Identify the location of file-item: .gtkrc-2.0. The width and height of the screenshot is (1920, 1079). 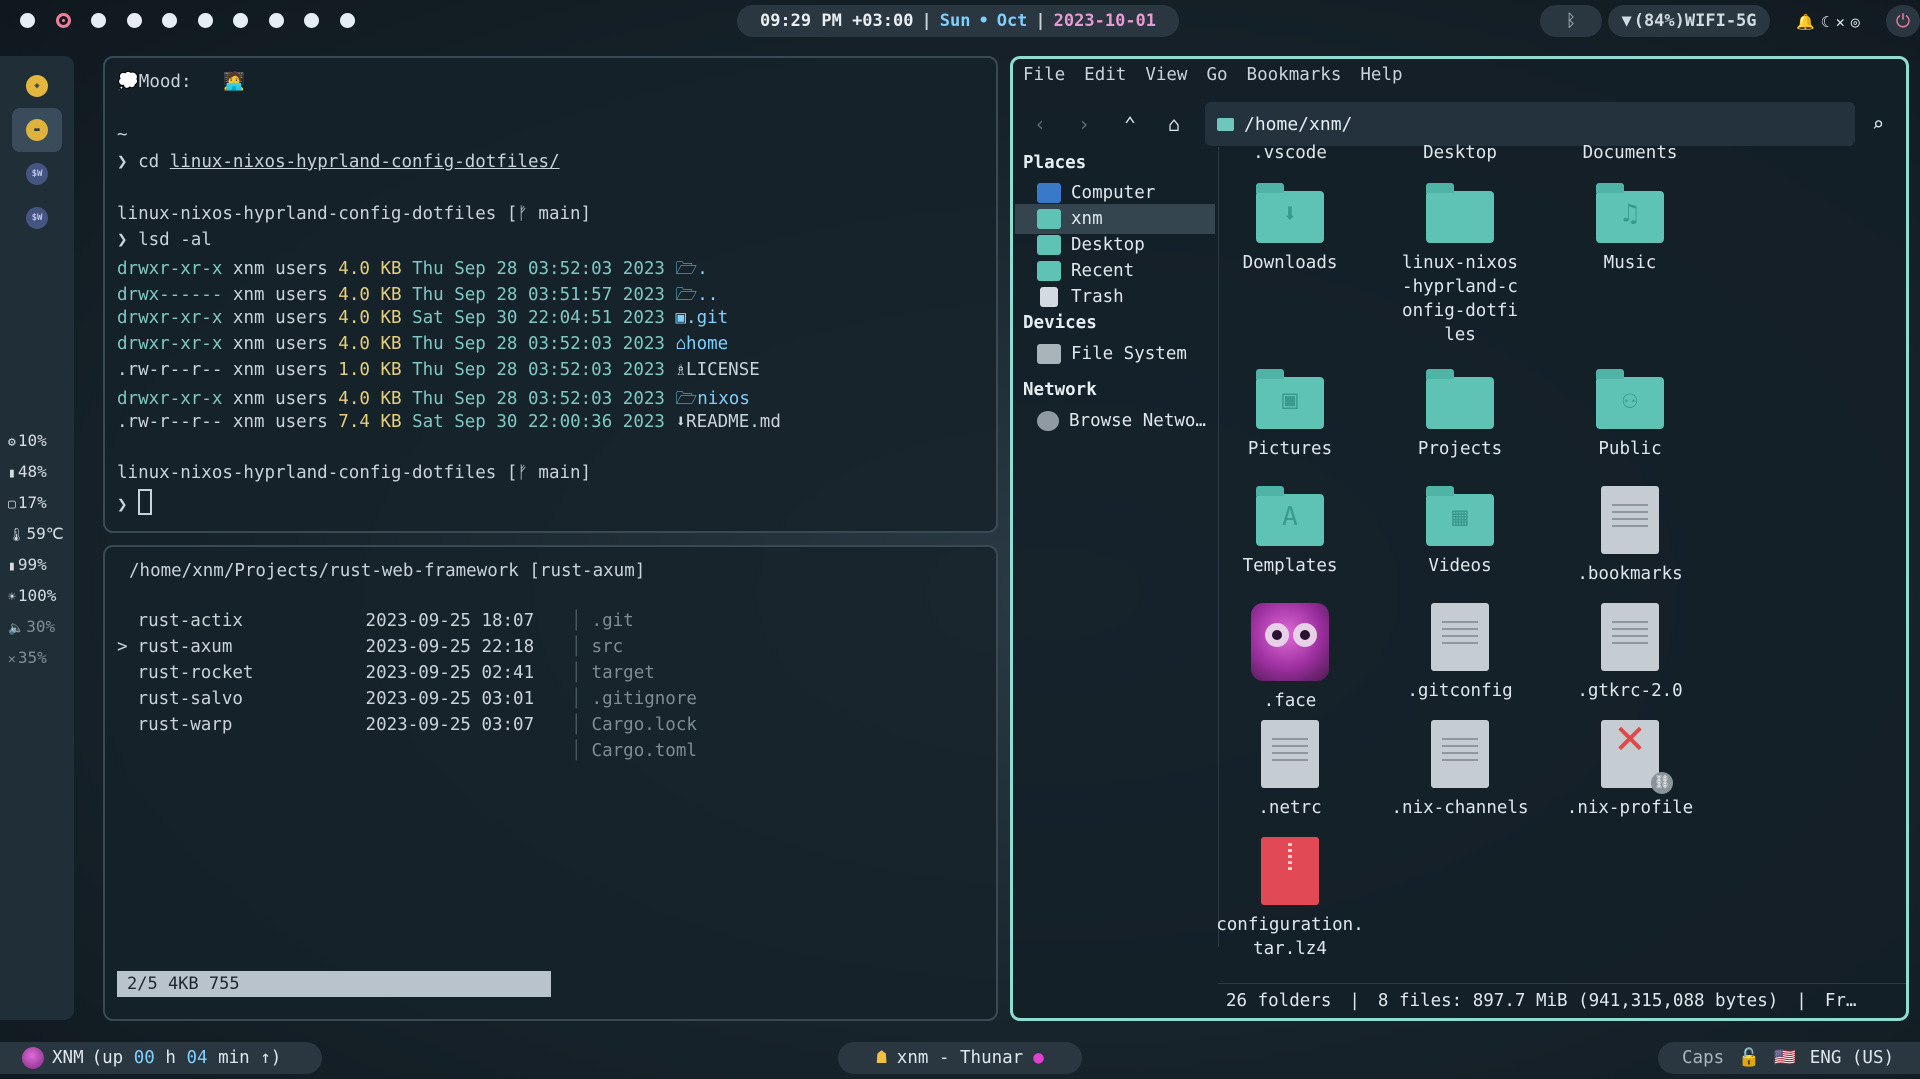
(1630, 653).